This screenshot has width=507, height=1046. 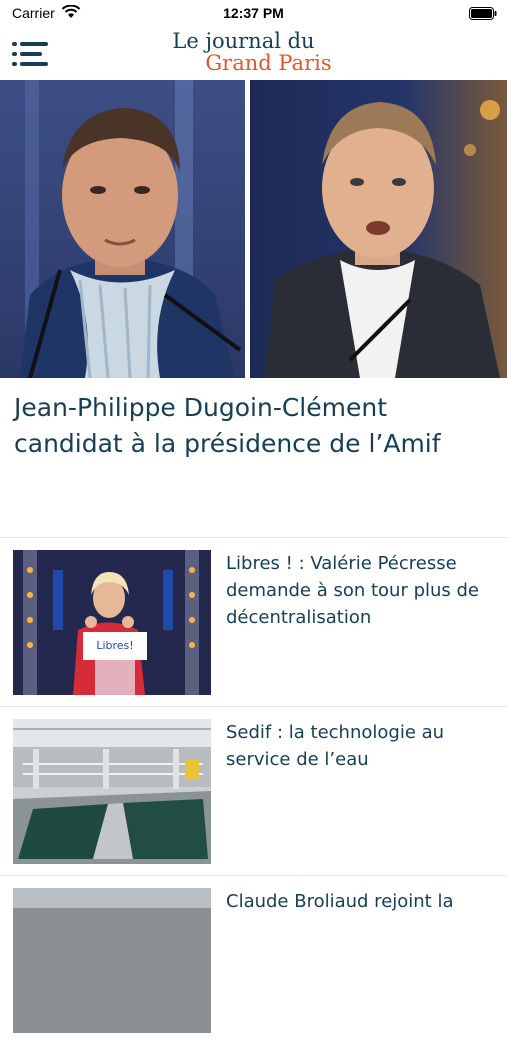 I want to click on water-treatment-basin-photo, so click(x=112, y=791).